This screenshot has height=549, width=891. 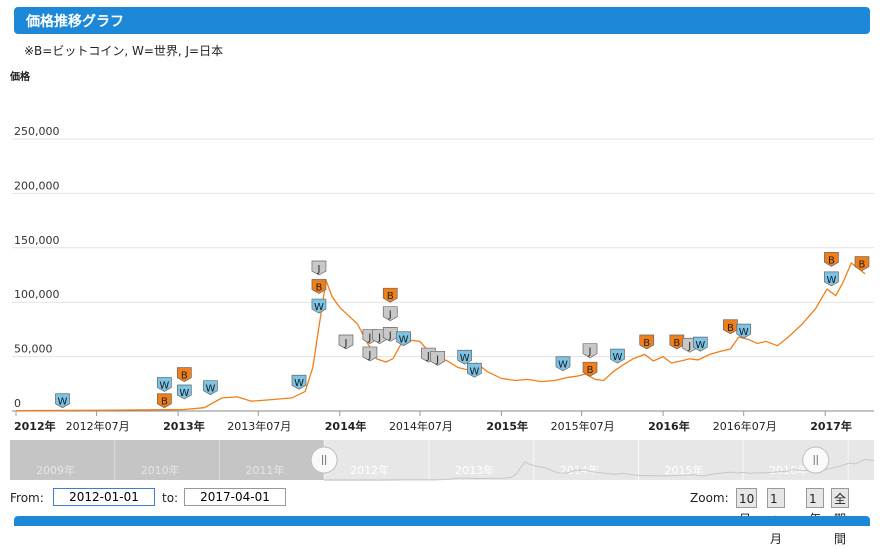 What do you see at coordinates (37, 131) in the screenshot?
I see `y-tick-label: 250,000` at bounding box center [37, 131].